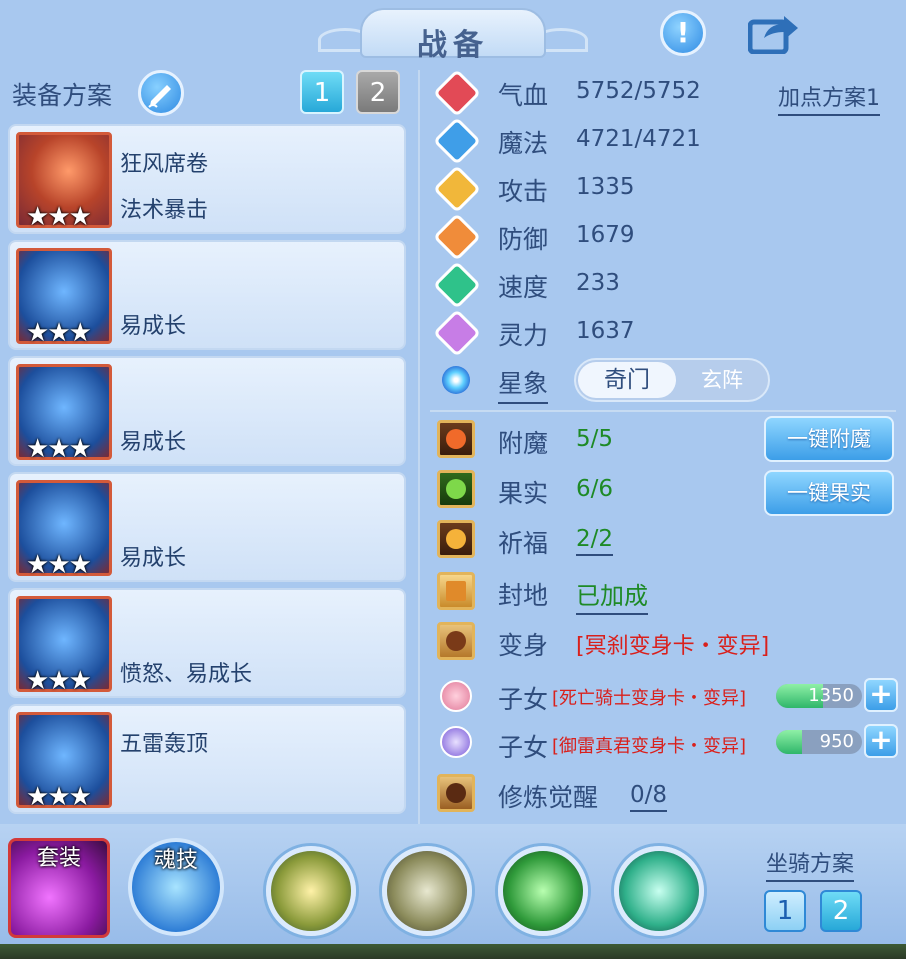  What do you see at coordinates (523, 143) in the screenshot?
I see `stat-label-mana: 魔法` at bounding box center [523, 143].